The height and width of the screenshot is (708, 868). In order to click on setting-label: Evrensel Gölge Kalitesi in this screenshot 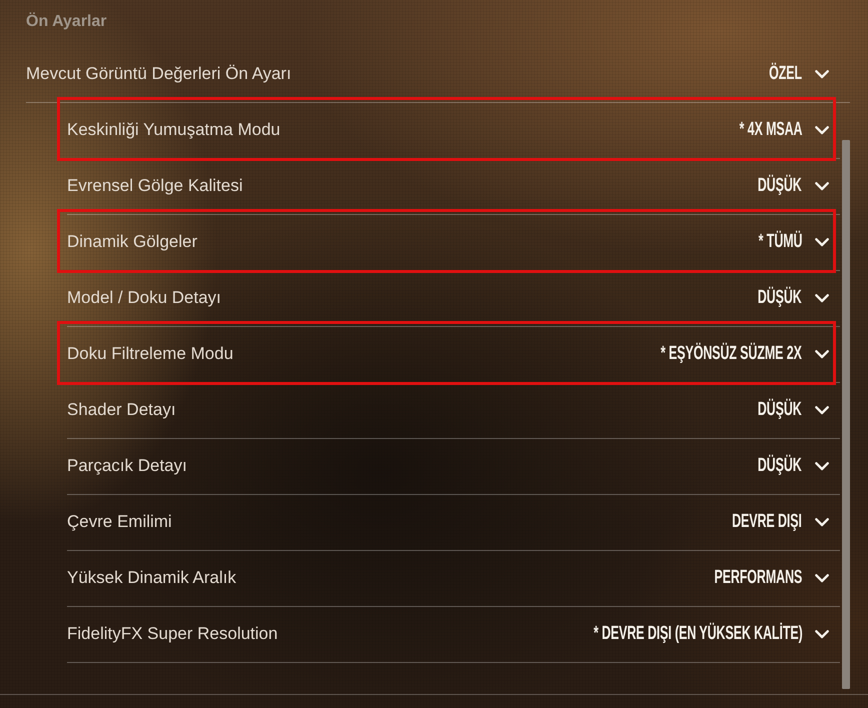, I will do `click(155, 186)`.